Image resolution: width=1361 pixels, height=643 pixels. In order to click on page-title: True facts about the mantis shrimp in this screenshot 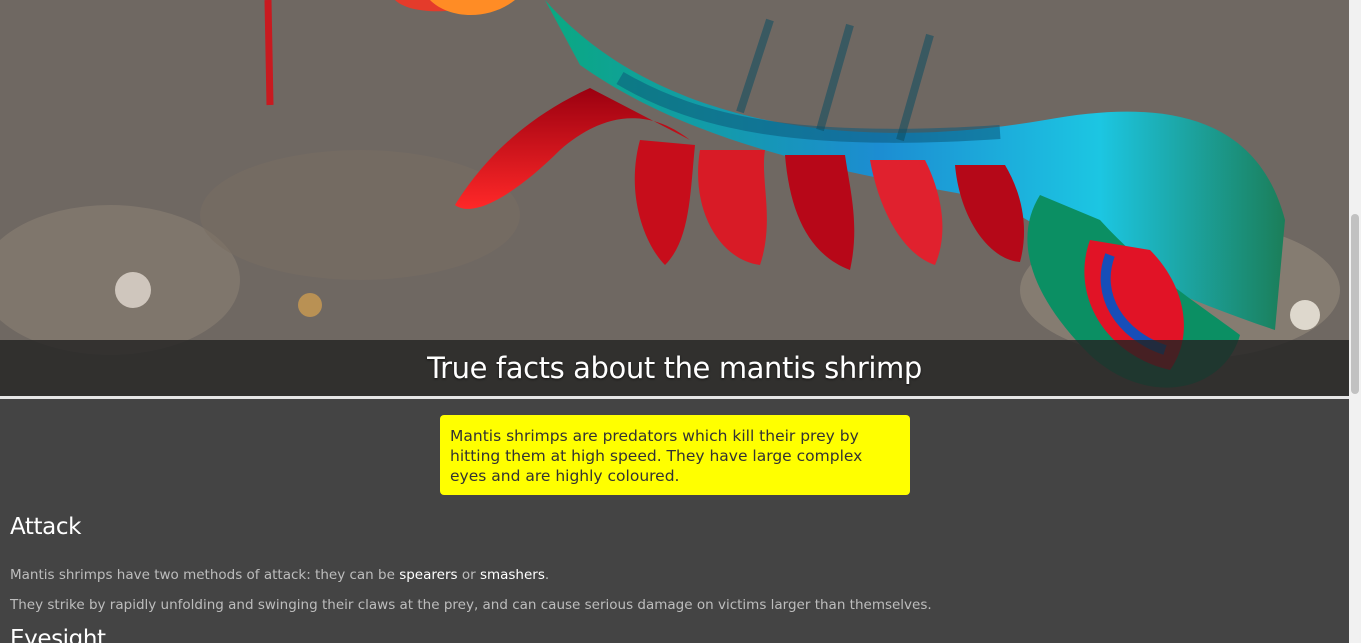, I will do `click(674, 368)`.